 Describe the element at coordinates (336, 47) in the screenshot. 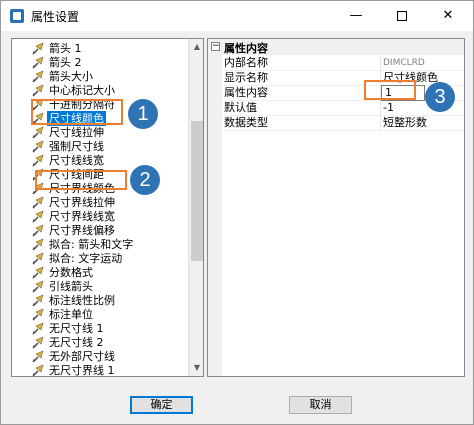

I see `property-category-header: − 属性内容` at that location.